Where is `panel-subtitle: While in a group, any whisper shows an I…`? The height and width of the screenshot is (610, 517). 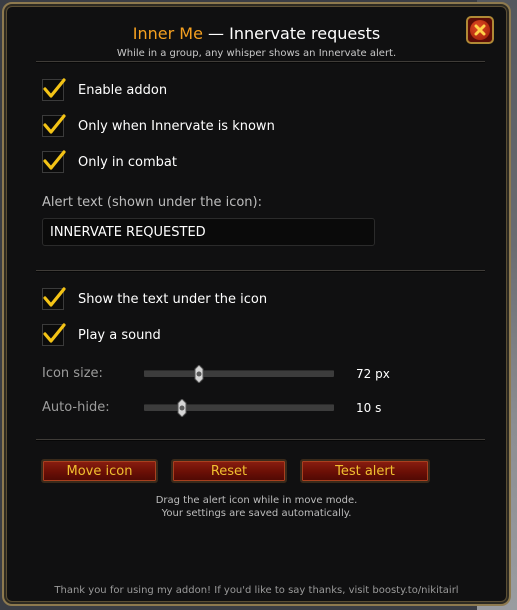
panel-subtitle: While in a group, any whisper shows an I… is located at coordinates (256, 53).